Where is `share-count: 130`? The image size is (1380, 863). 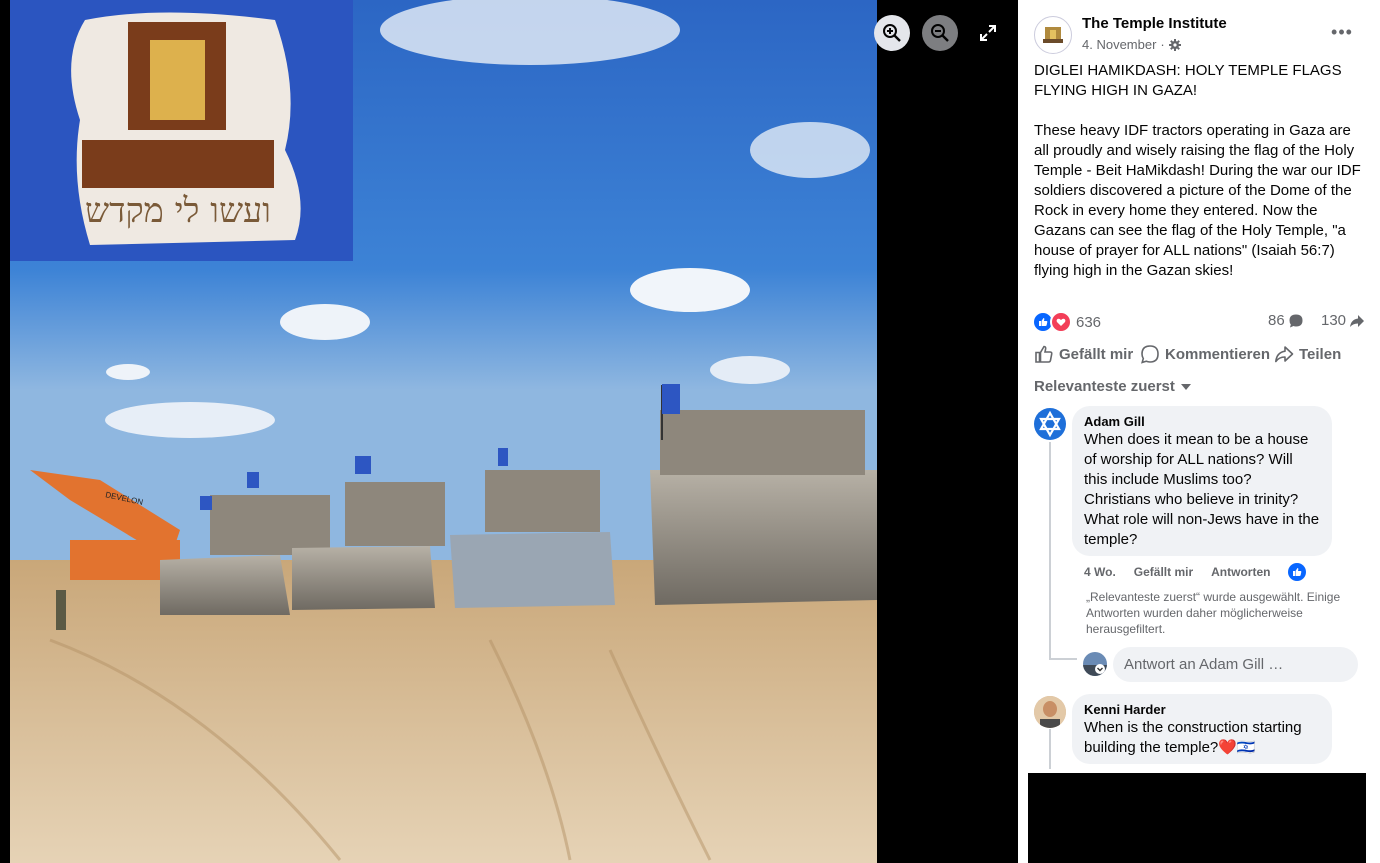
share-count: 130 is located at coordinates (1334, 320).